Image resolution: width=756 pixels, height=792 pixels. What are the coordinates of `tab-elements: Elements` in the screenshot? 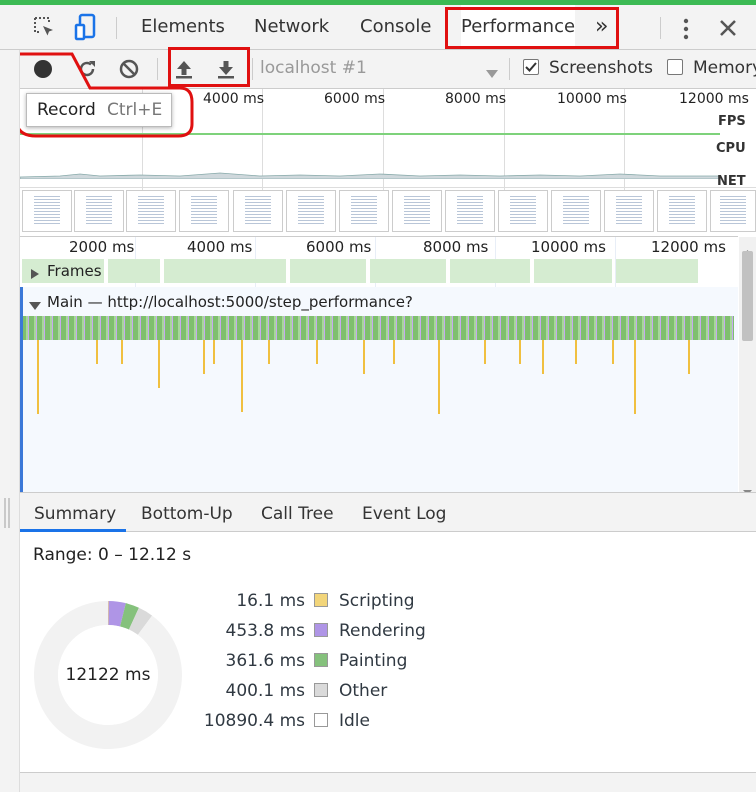 It's located at (183, 27).